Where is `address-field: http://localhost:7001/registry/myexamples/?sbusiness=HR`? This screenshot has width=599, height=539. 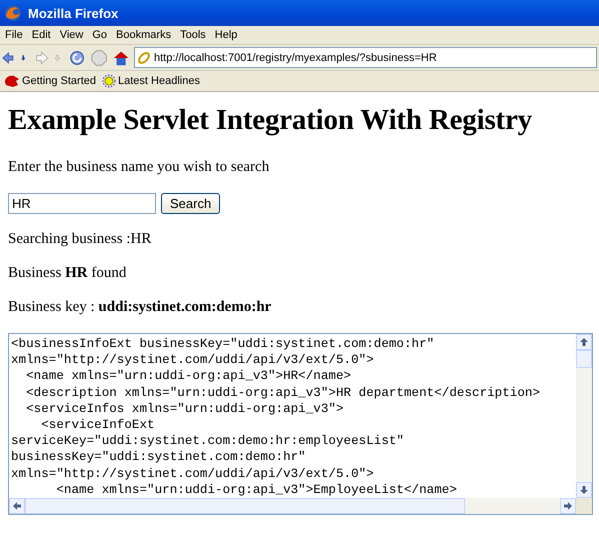 address-field: http://localhost:7001/registry/myexamples/?sbusiness=HR is located at coordinates (365, 57).